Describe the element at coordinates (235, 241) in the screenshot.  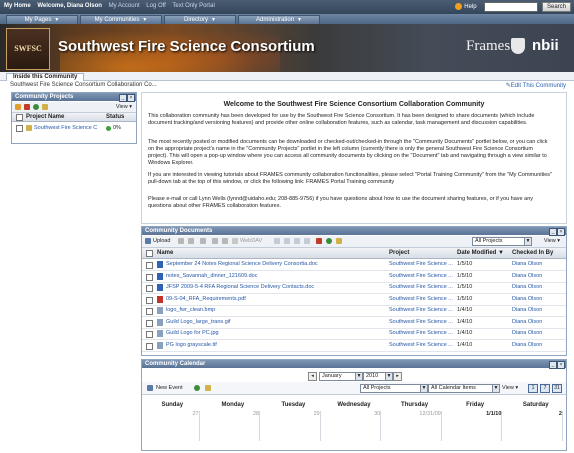
I see `webdav-icon` at that location.